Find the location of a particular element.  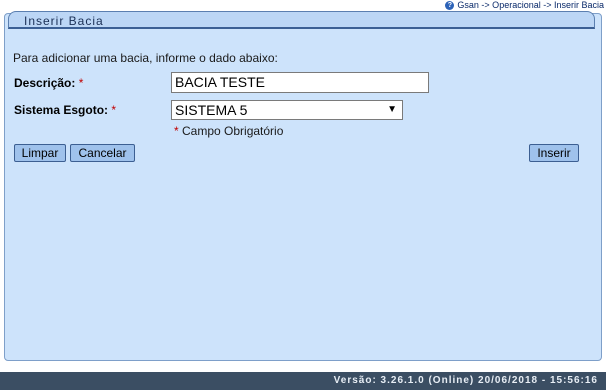

help-icon: ? is located at coordinates (450, 5).